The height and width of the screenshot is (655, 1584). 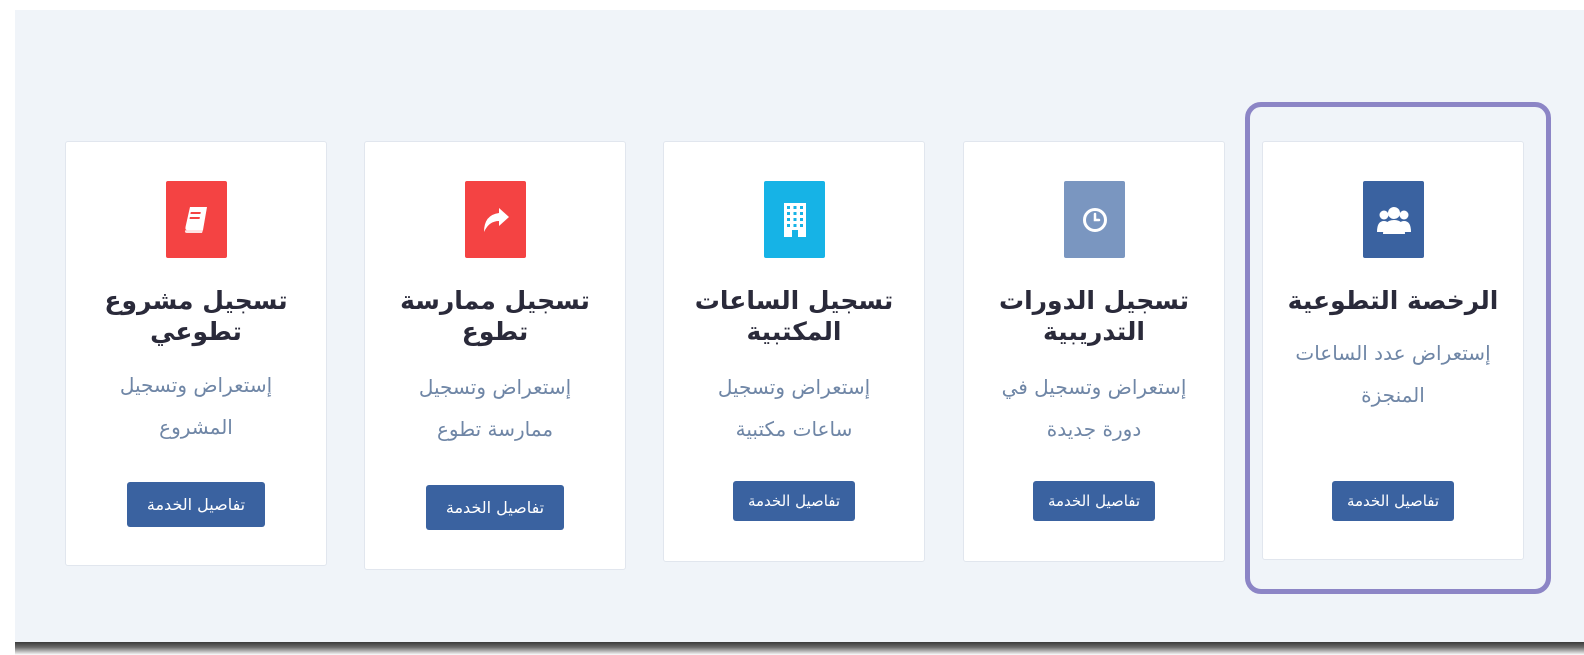 What do you see at coordinates (495, 408) in the screenshot?
I see `card-description: إستعراض وتسجيل ممارسة تطوع` at bounding box center [495, 408].